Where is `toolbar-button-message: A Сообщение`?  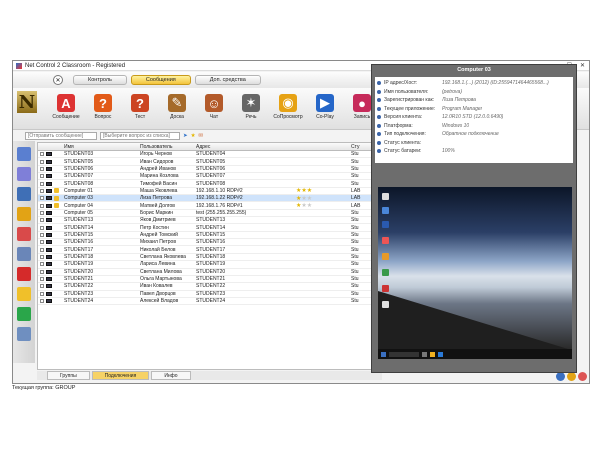
toolbar-button-message: A Сообщение is located at coordinates (66, 107).